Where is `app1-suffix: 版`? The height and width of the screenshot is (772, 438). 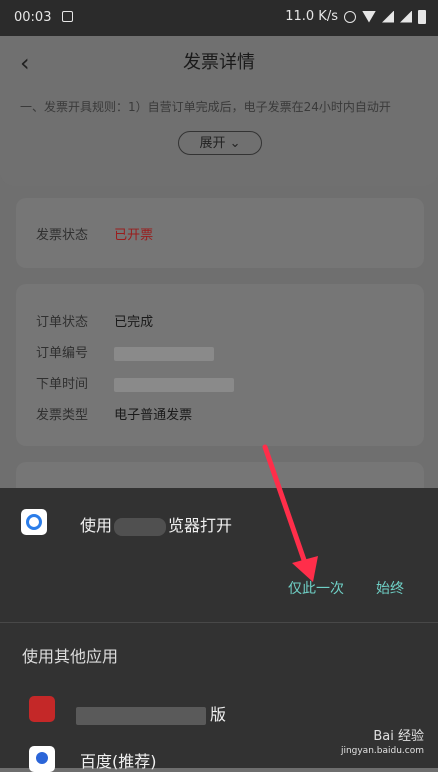 app1-suffix: 版 is located at coordinates (218, 714).